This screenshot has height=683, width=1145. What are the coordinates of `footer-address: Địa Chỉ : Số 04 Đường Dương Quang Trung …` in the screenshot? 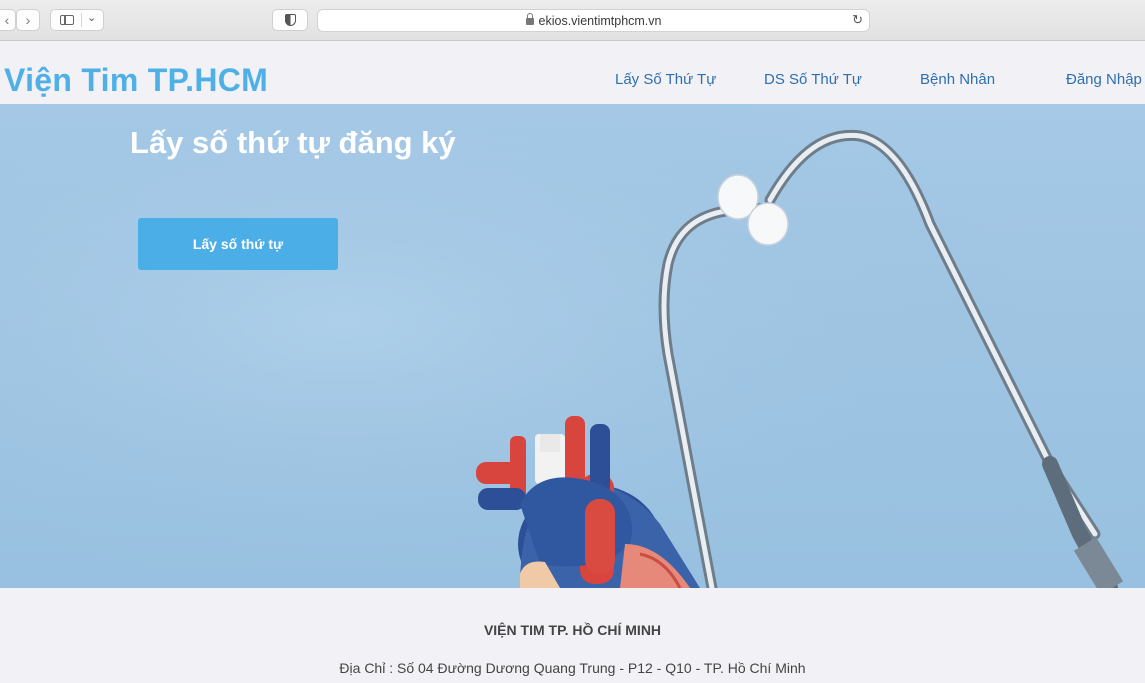 It's located at (572, 668).